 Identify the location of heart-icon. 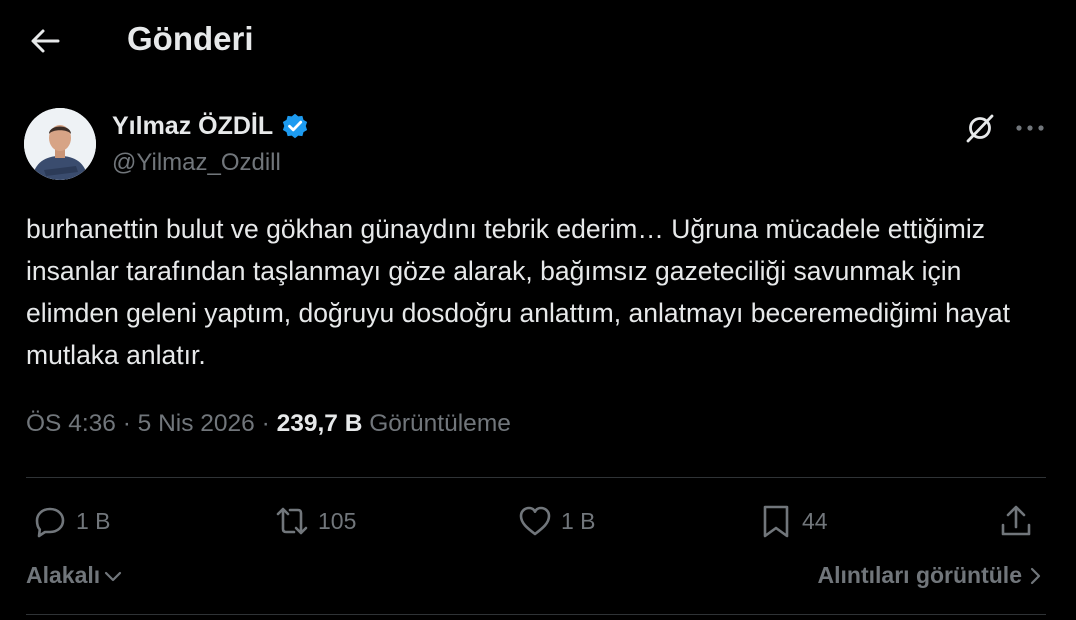
(535, 521).